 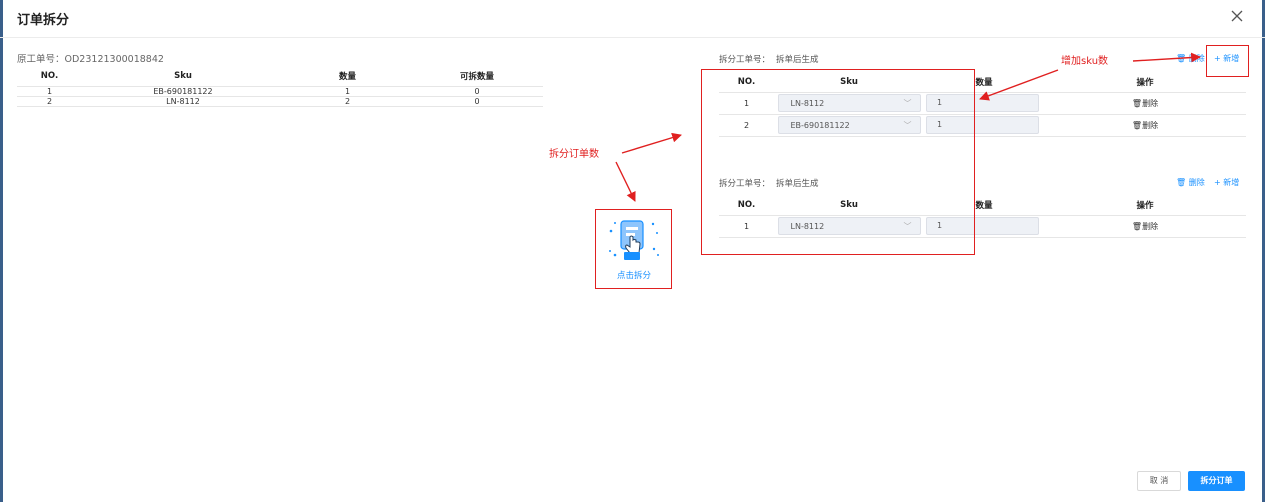 I want to click on split-order-submit-button: 拆分订单, so click(x=1216, y=481).